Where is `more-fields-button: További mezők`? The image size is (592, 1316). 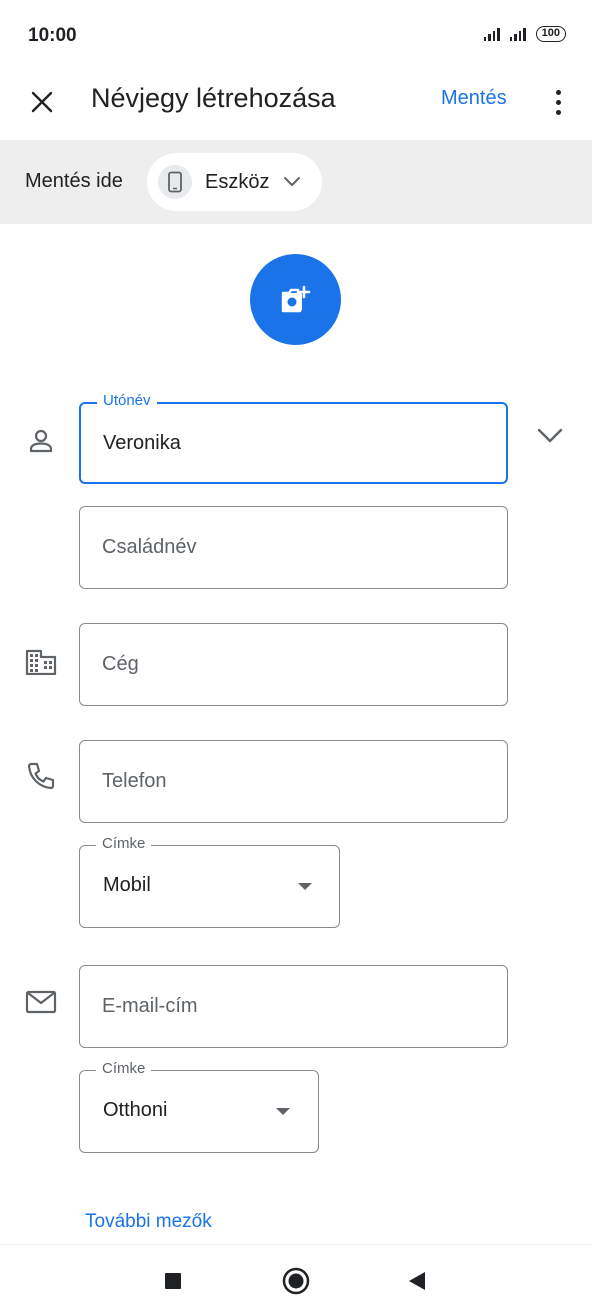
more-fields-button: További mezők is located at coordinates (148, 1222).